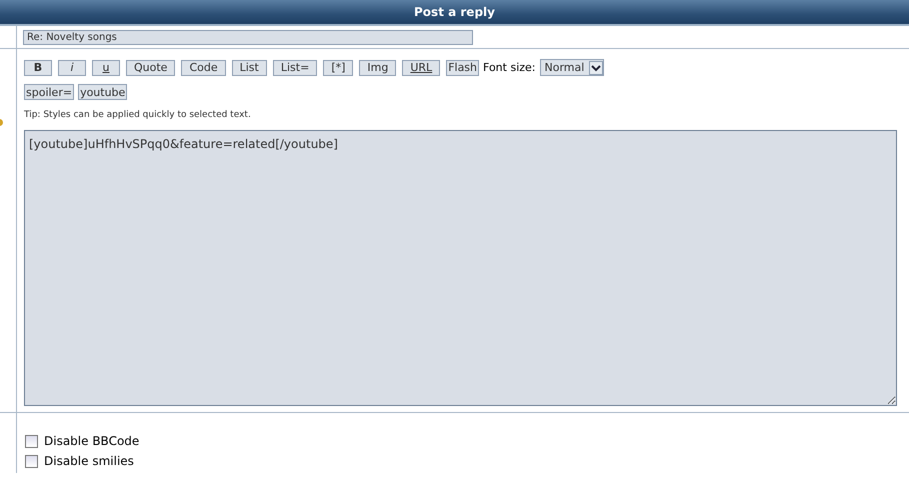  I want to click on format-button: i, so click(72, 68).